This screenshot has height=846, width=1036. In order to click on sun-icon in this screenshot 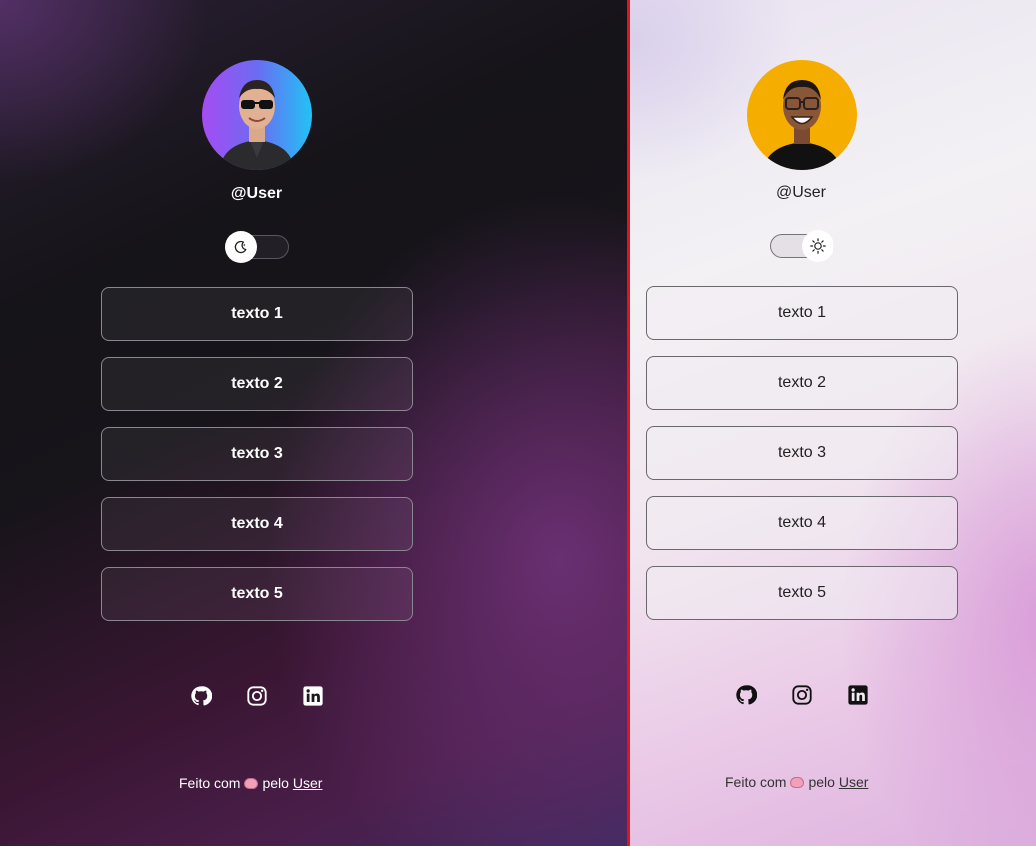, I will do `click(818, 246)`.